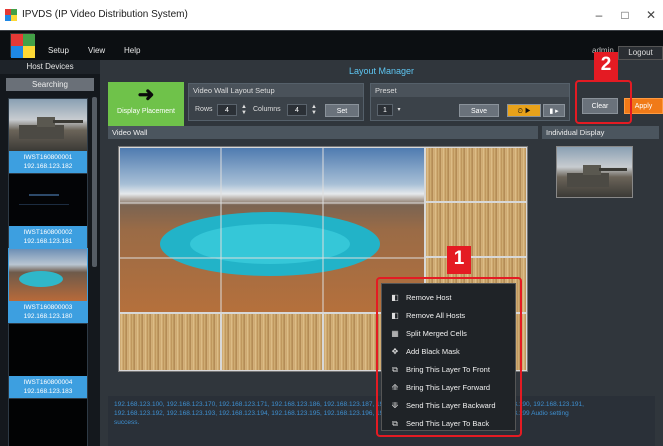  What do you see at coordinates (146, 95) in the screenshot?
I see `arrow-right-icon: ➜` at bounding box center [146, 95].